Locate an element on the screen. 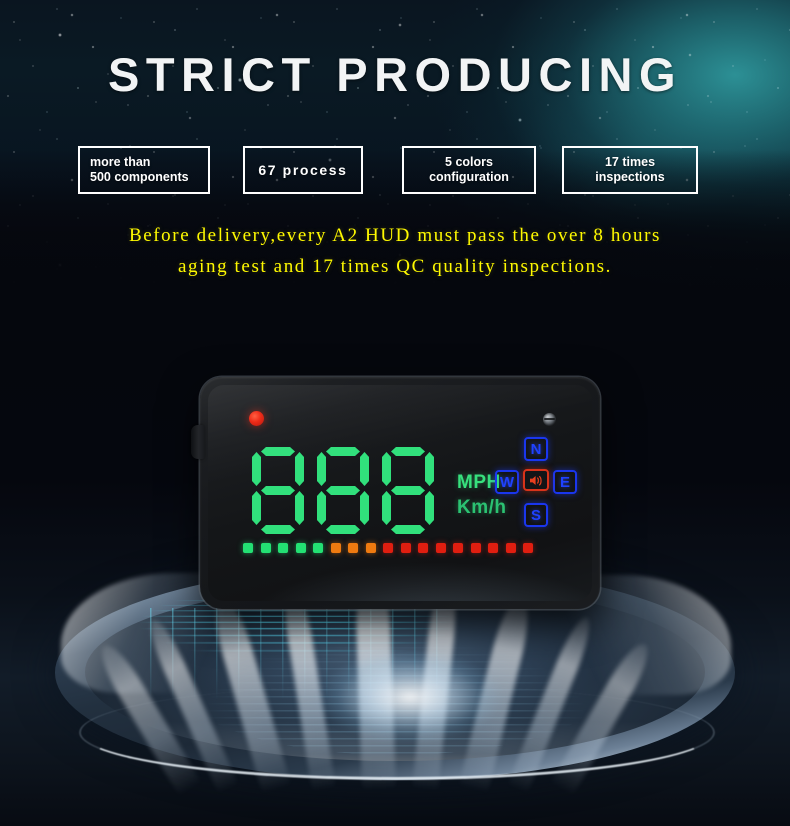  speaker-mute-glyph is located at coordinates (536, 480).